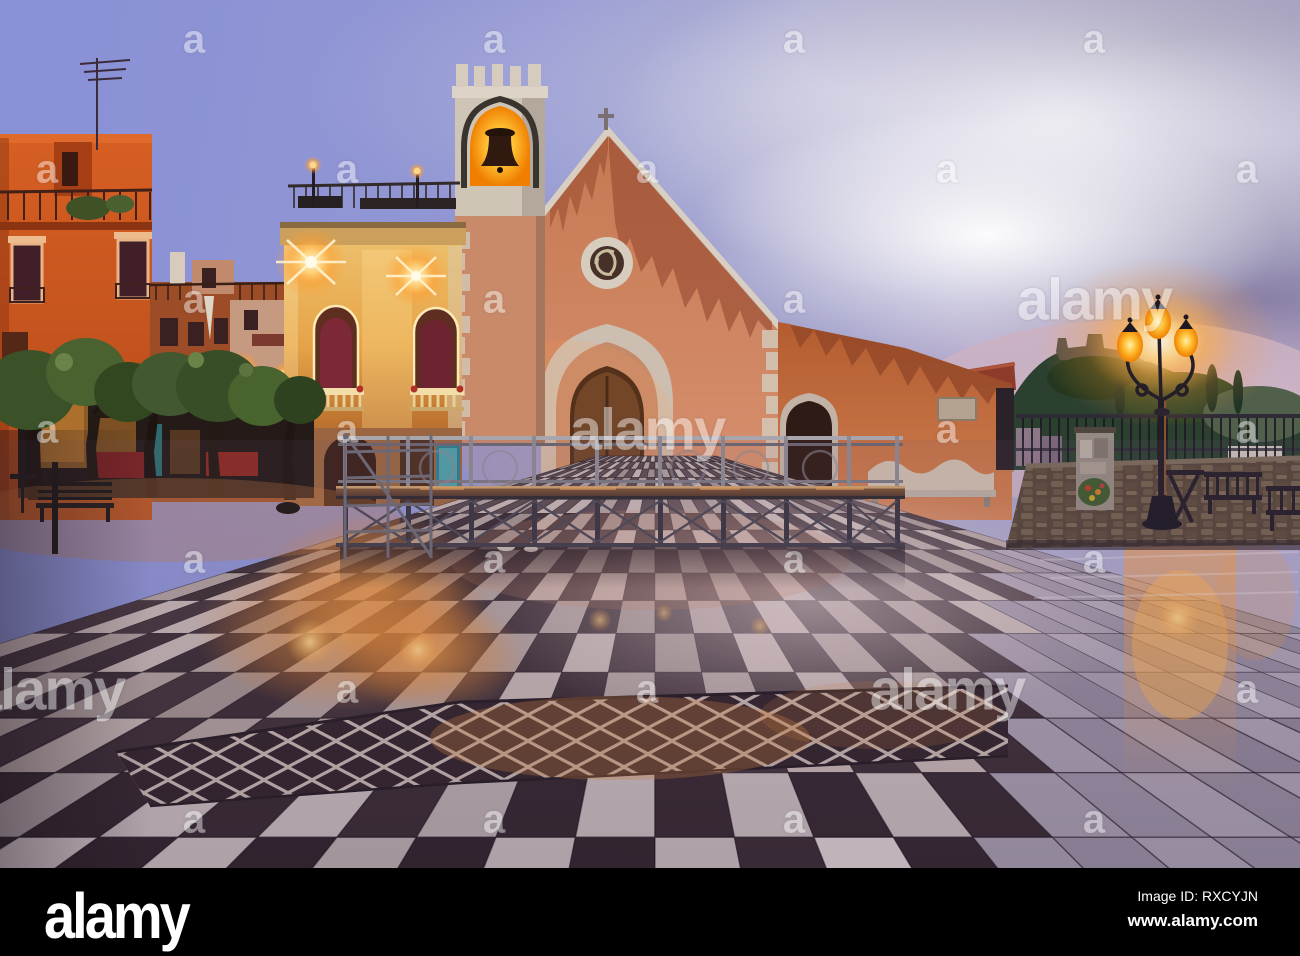 The image size is (1300, 956). Describe the element at coordinates (620, 438) in the screenshot. I see `stage-rail-top` at that location.